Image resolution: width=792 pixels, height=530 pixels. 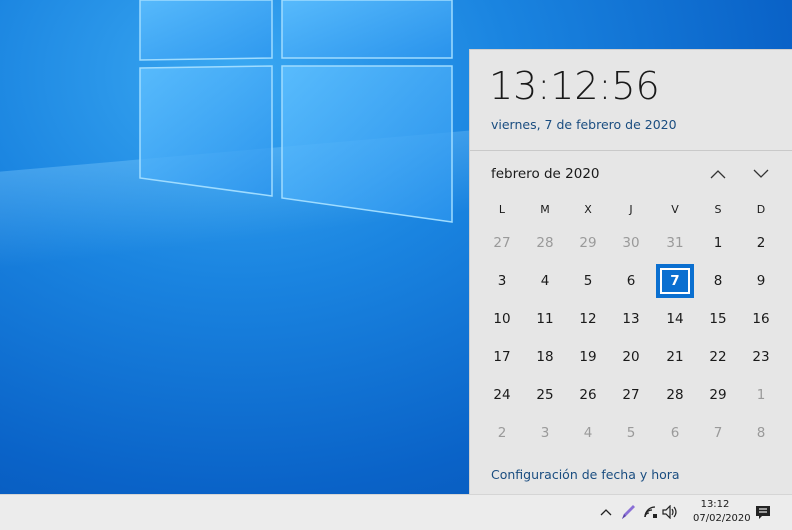 I want to click on calendar-day: 21, so click(x=675, y=357).